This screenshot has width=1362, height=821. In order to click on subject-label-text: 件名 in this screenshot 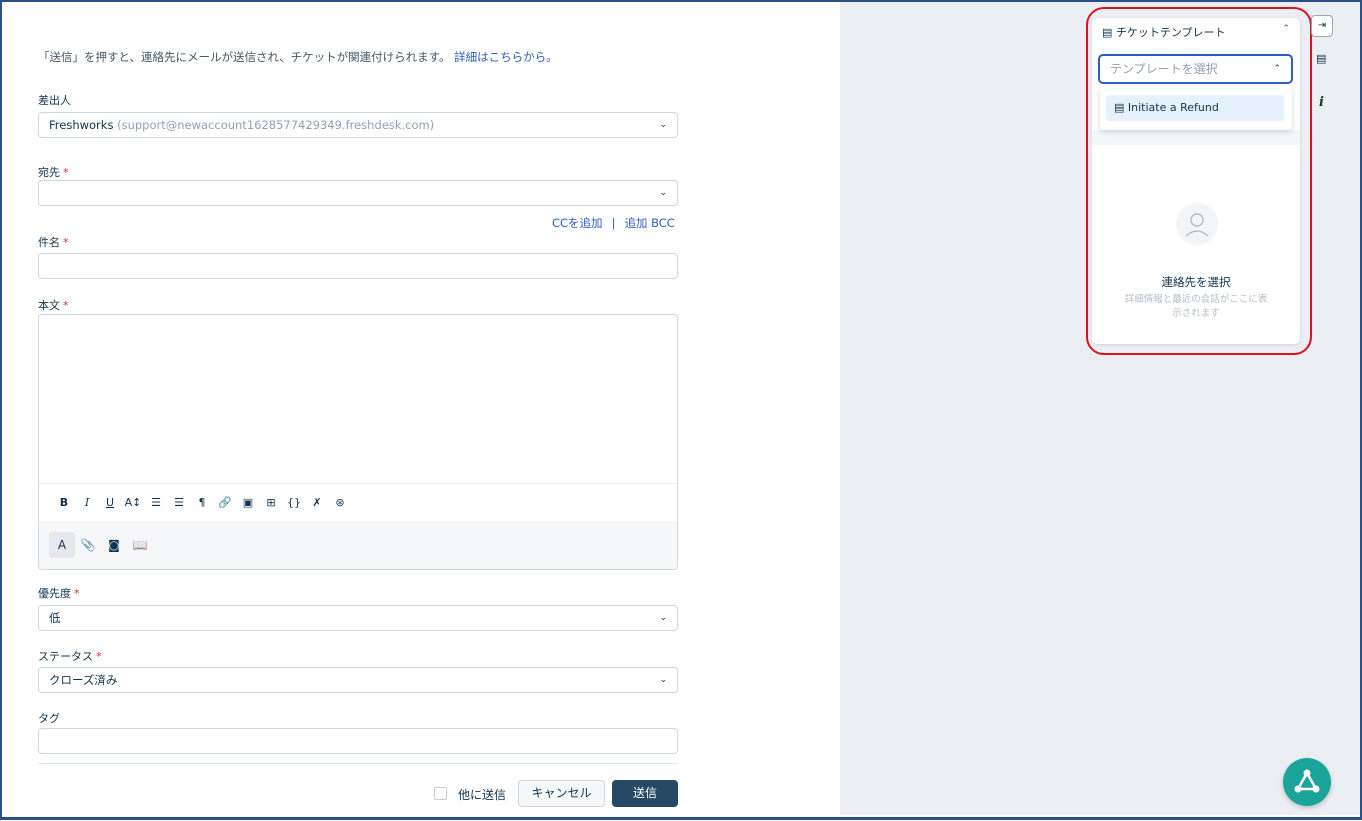, I will do `click(49, 242)`.